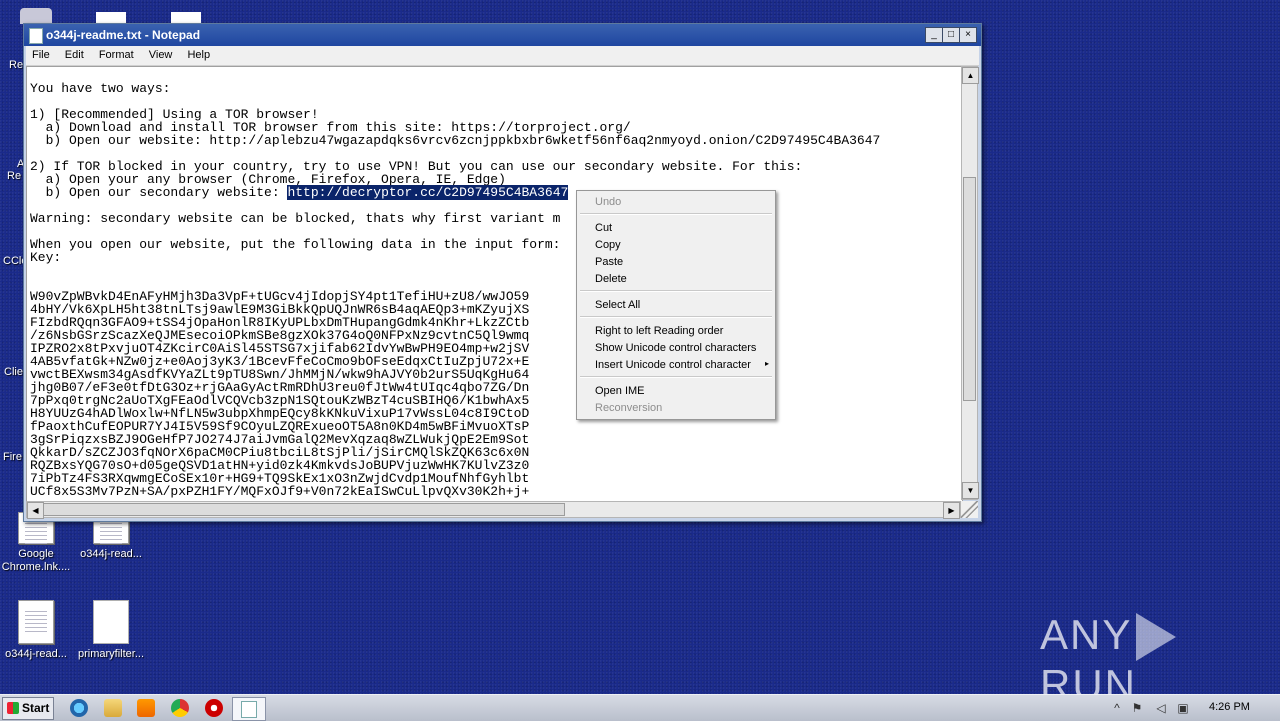 This screenshot has height=721, width=1280. Describe the element at coordinates (951, 35) in the screenshot. I see `maximize-button: □` at that location.